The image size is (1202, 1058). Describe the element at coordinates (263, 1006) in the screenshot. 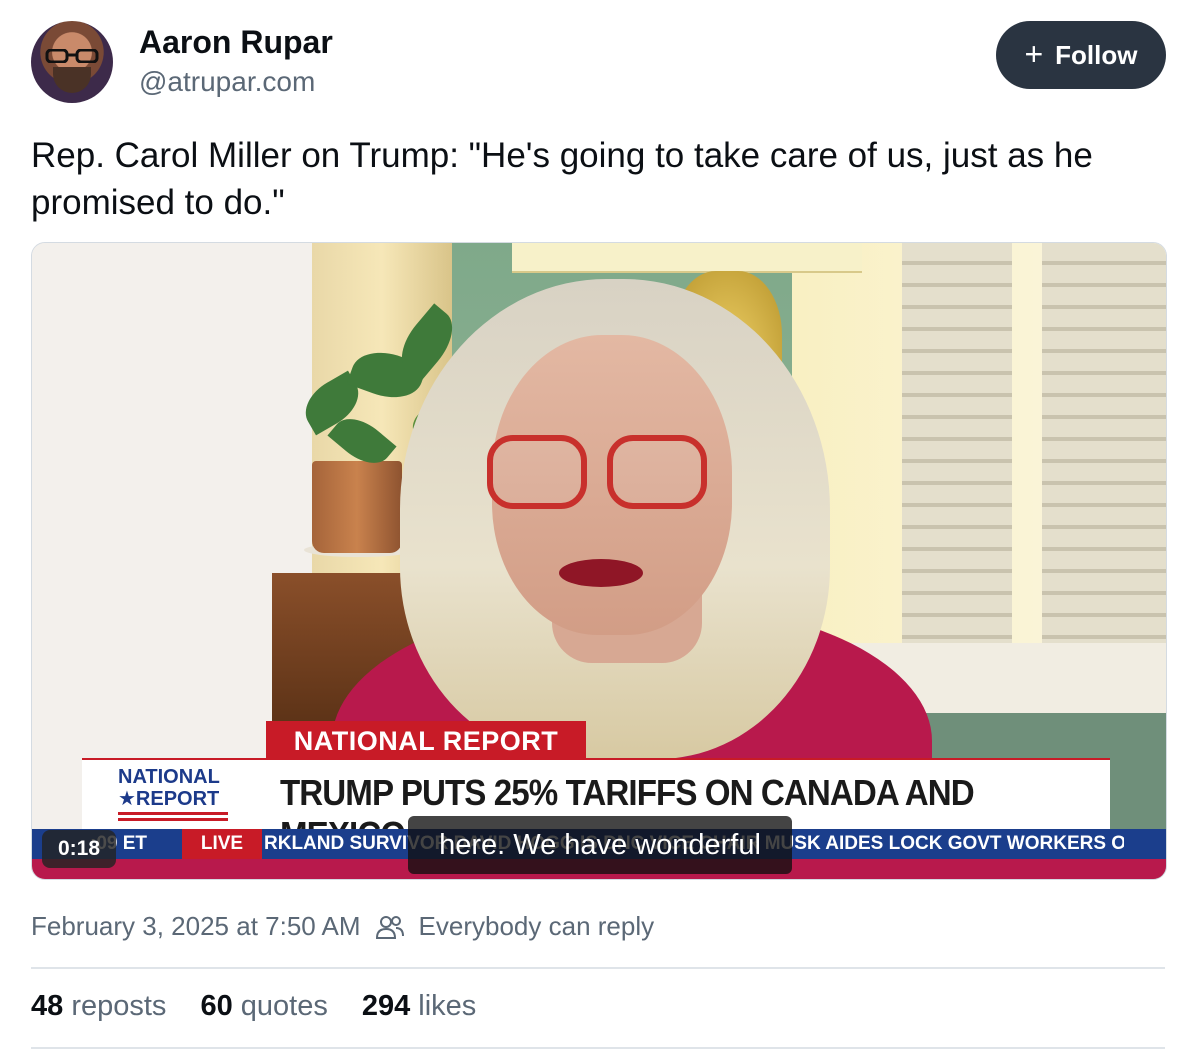

I see `quotes-stat: 60 quotes` at that location.